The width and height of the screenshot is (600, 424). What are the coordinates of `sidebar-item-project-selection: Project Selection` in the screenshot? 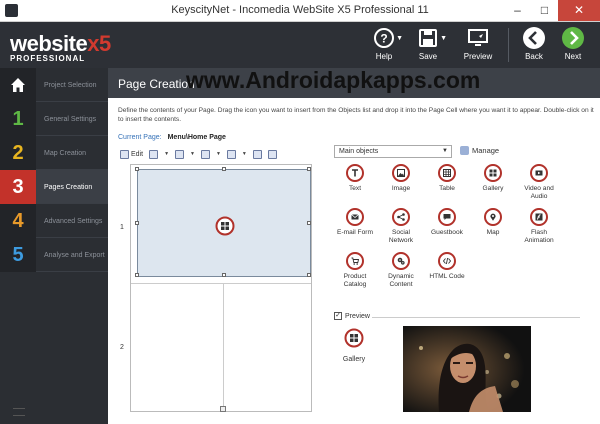 It's located at (54, 85).